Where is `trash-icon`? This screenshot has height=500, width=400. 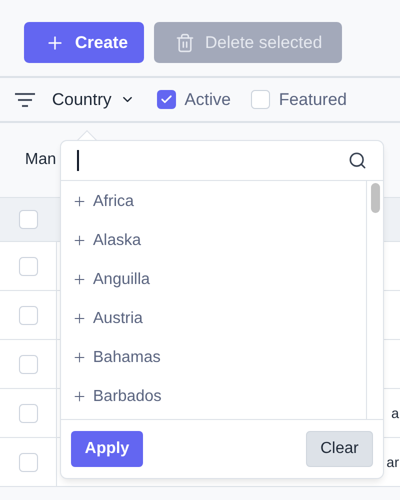 trash-icon is located at coordinates (185, 42).